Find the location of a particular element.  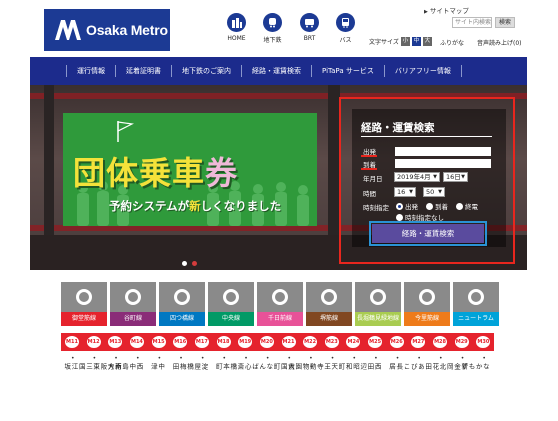

station-name: 動物園前 is located at coordinates (301, 366).